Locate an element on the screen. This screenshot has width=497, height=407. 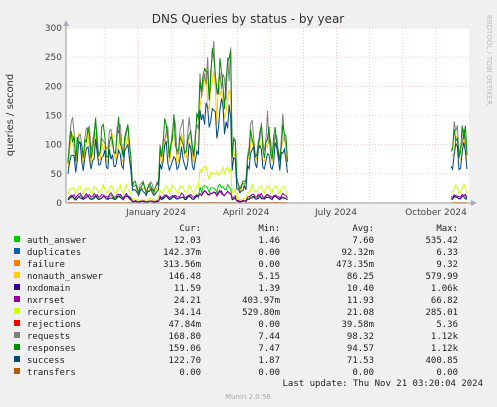
legend-avg-value: 86.25 is located at coordinates (360, 277).